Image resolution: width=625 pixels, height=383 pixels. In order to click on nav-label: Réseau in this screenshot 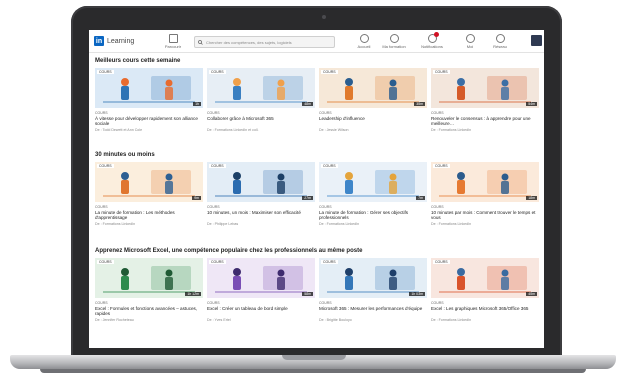, I will do `click(500, 46)`.